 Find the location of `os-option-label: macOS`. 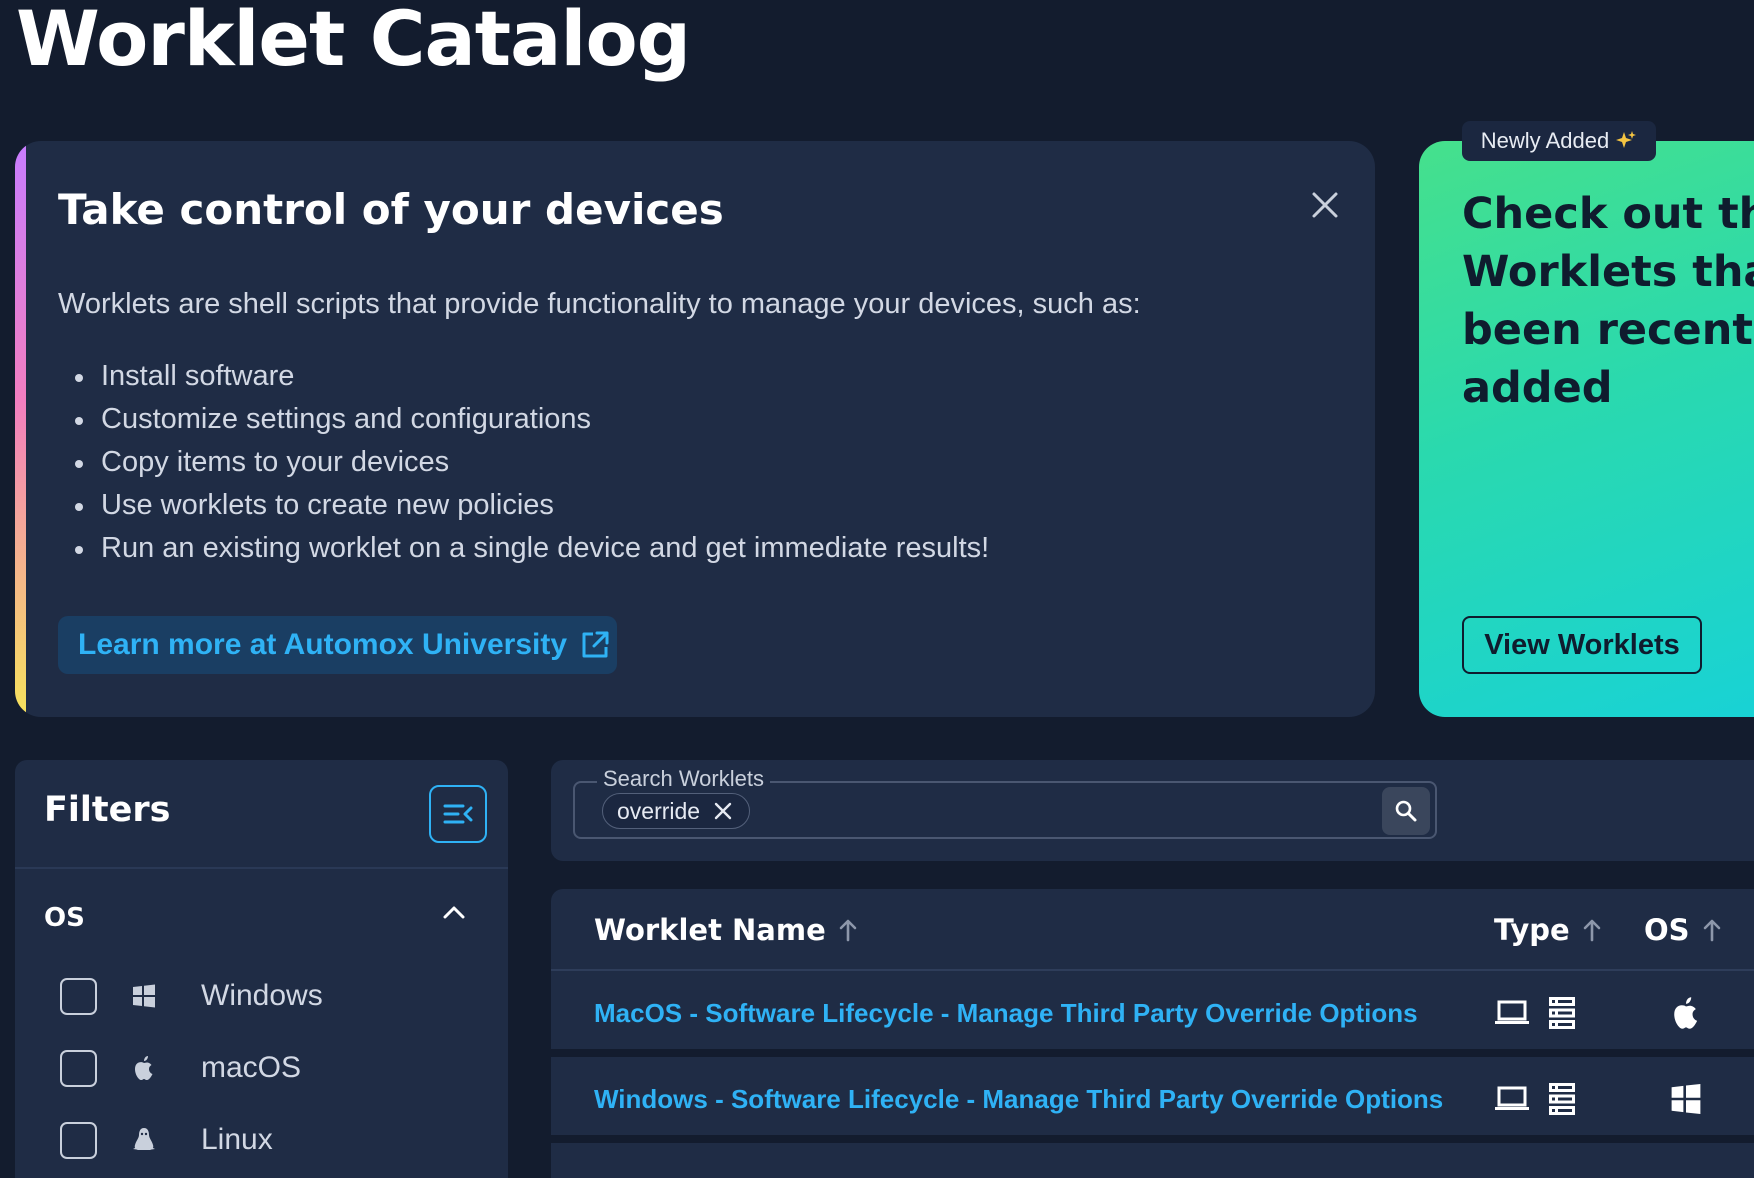

os-option-label: macOS is located at coordinates (251, 1067).